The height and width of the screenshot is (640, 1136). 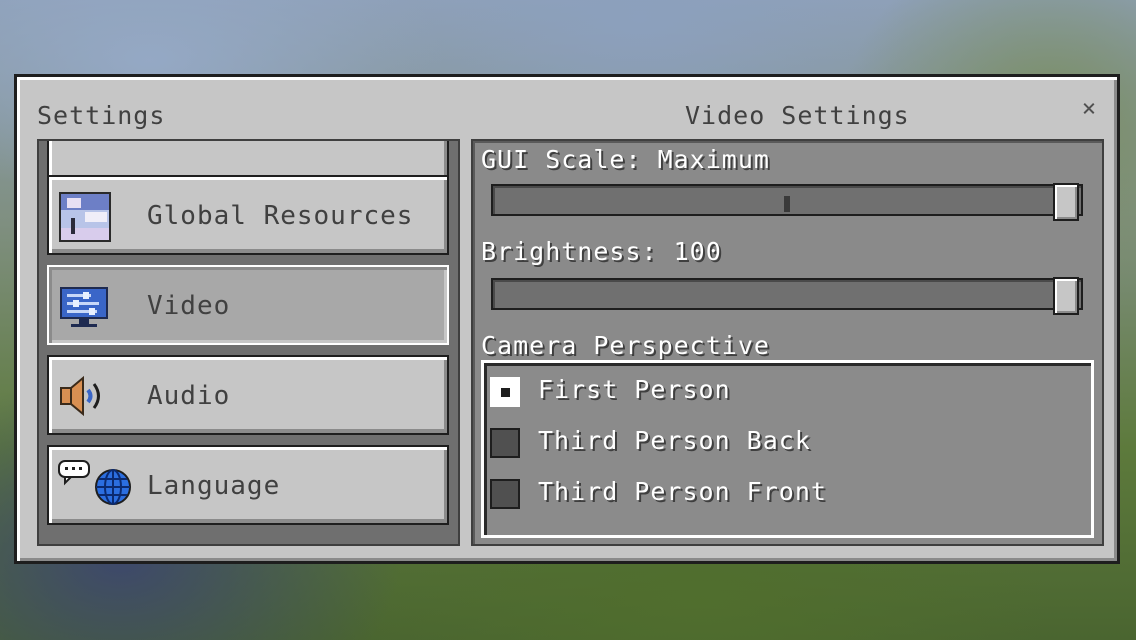 I want to click on camera-perspective-label: Camera Perspective, so click(x=625, y=345).